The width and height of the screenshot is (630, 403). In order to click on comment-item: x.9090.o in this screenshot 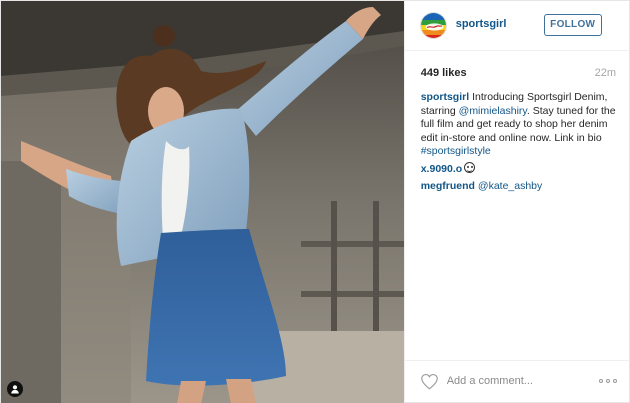, I will do `click(521, 169)`.